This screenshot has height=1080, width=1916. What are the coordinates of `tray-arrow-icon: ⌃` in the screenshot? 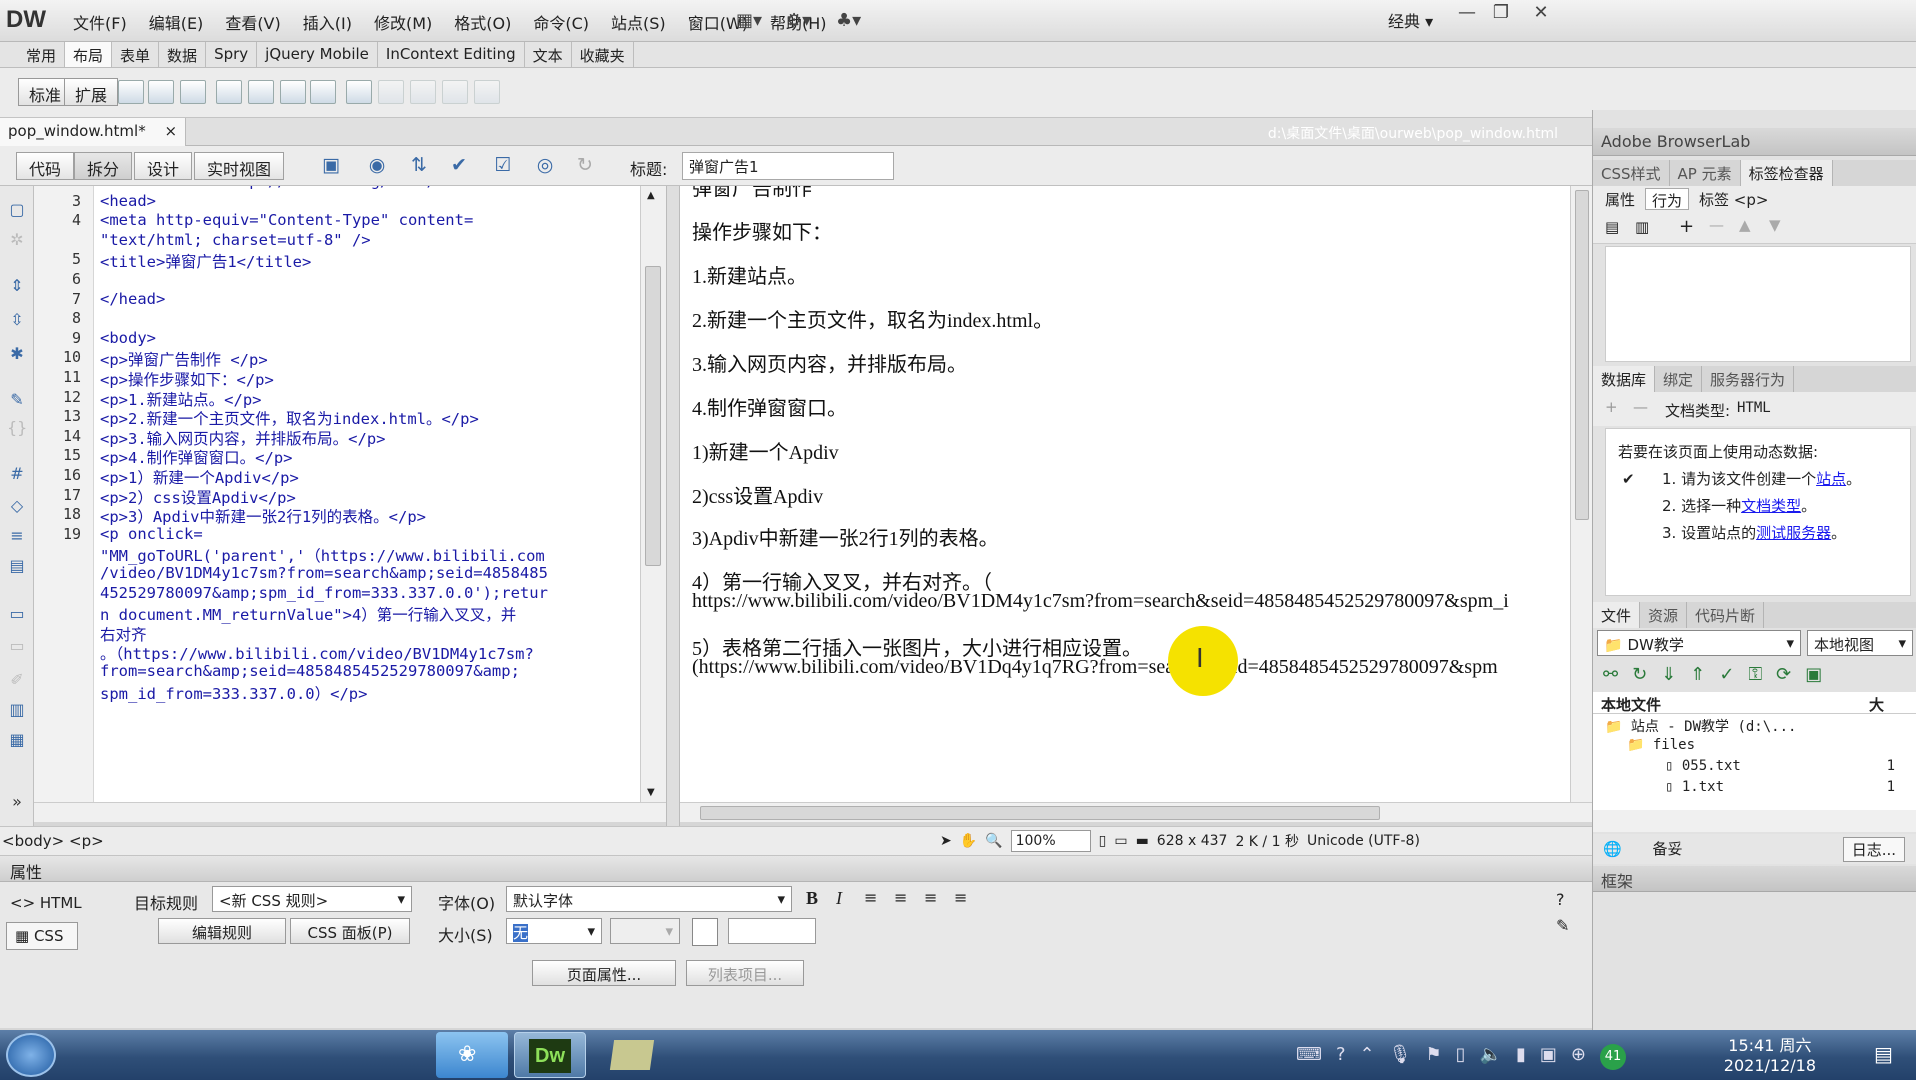 It's located at (1367, 1057).